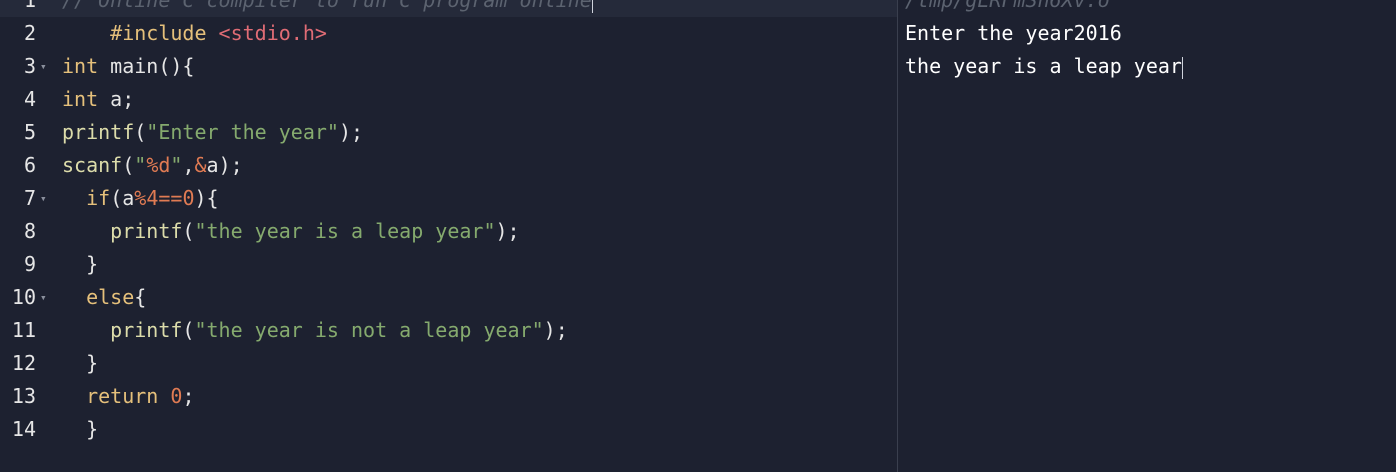  What do you see at coordinates (152, 198) in the screenshot?
I see `code-token: 4` at bounding box center [152, 198].